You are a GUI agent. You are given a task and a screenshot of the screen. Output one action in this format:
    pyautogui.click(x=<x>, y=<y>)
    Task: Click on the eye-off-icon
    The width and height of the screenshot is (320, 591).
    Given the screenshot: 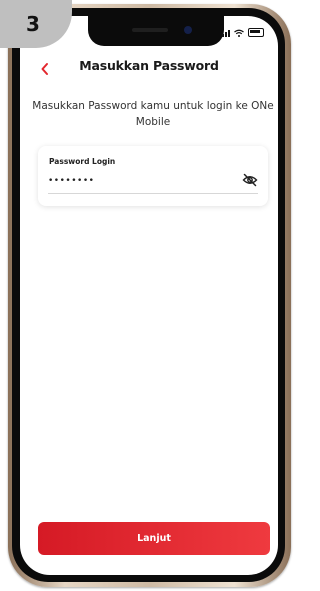 What is the action you would take?
    pyautogui.click(x=250, y=180)
    